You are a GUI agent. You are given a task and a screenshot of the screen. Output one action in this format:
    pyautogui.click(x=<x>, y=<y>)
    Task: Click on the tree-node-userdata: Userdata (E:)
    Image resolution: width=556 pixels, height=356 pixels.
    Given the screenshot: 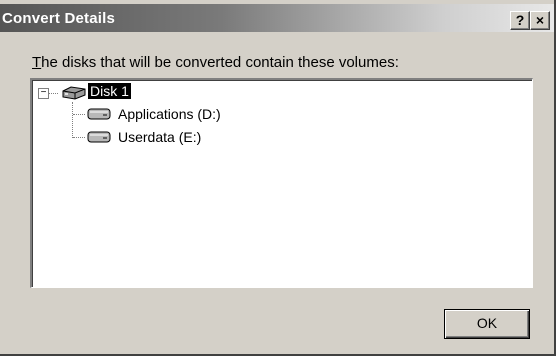 What is the action you would take?
    pyautogui.click(x=159, y=137)
    